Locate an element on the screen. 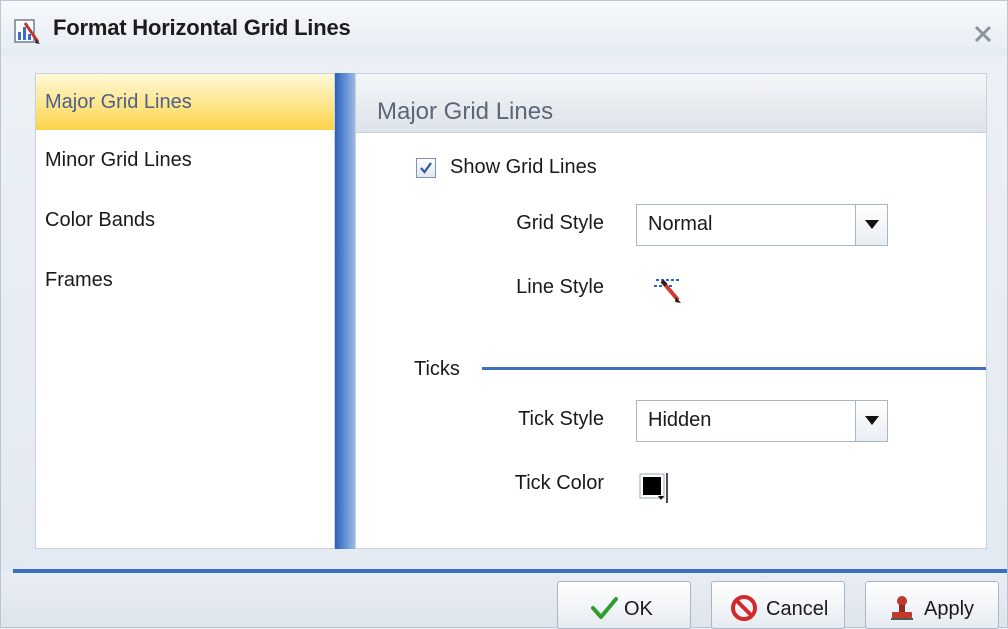  section-header: Major Grid Lines is located at coordinates (671, 103).